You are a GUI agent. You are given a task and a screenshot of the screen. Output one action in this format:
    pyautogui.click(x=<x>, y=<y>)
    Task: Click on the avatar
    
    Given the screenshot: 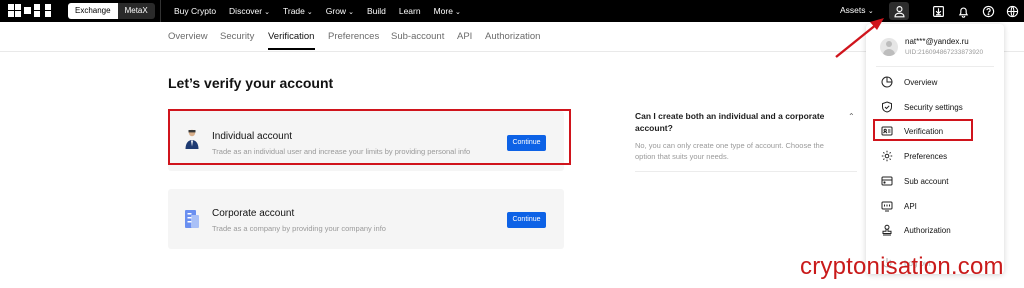 What is the action you would take?
    pyautogui.click(x=889, y=47)
    